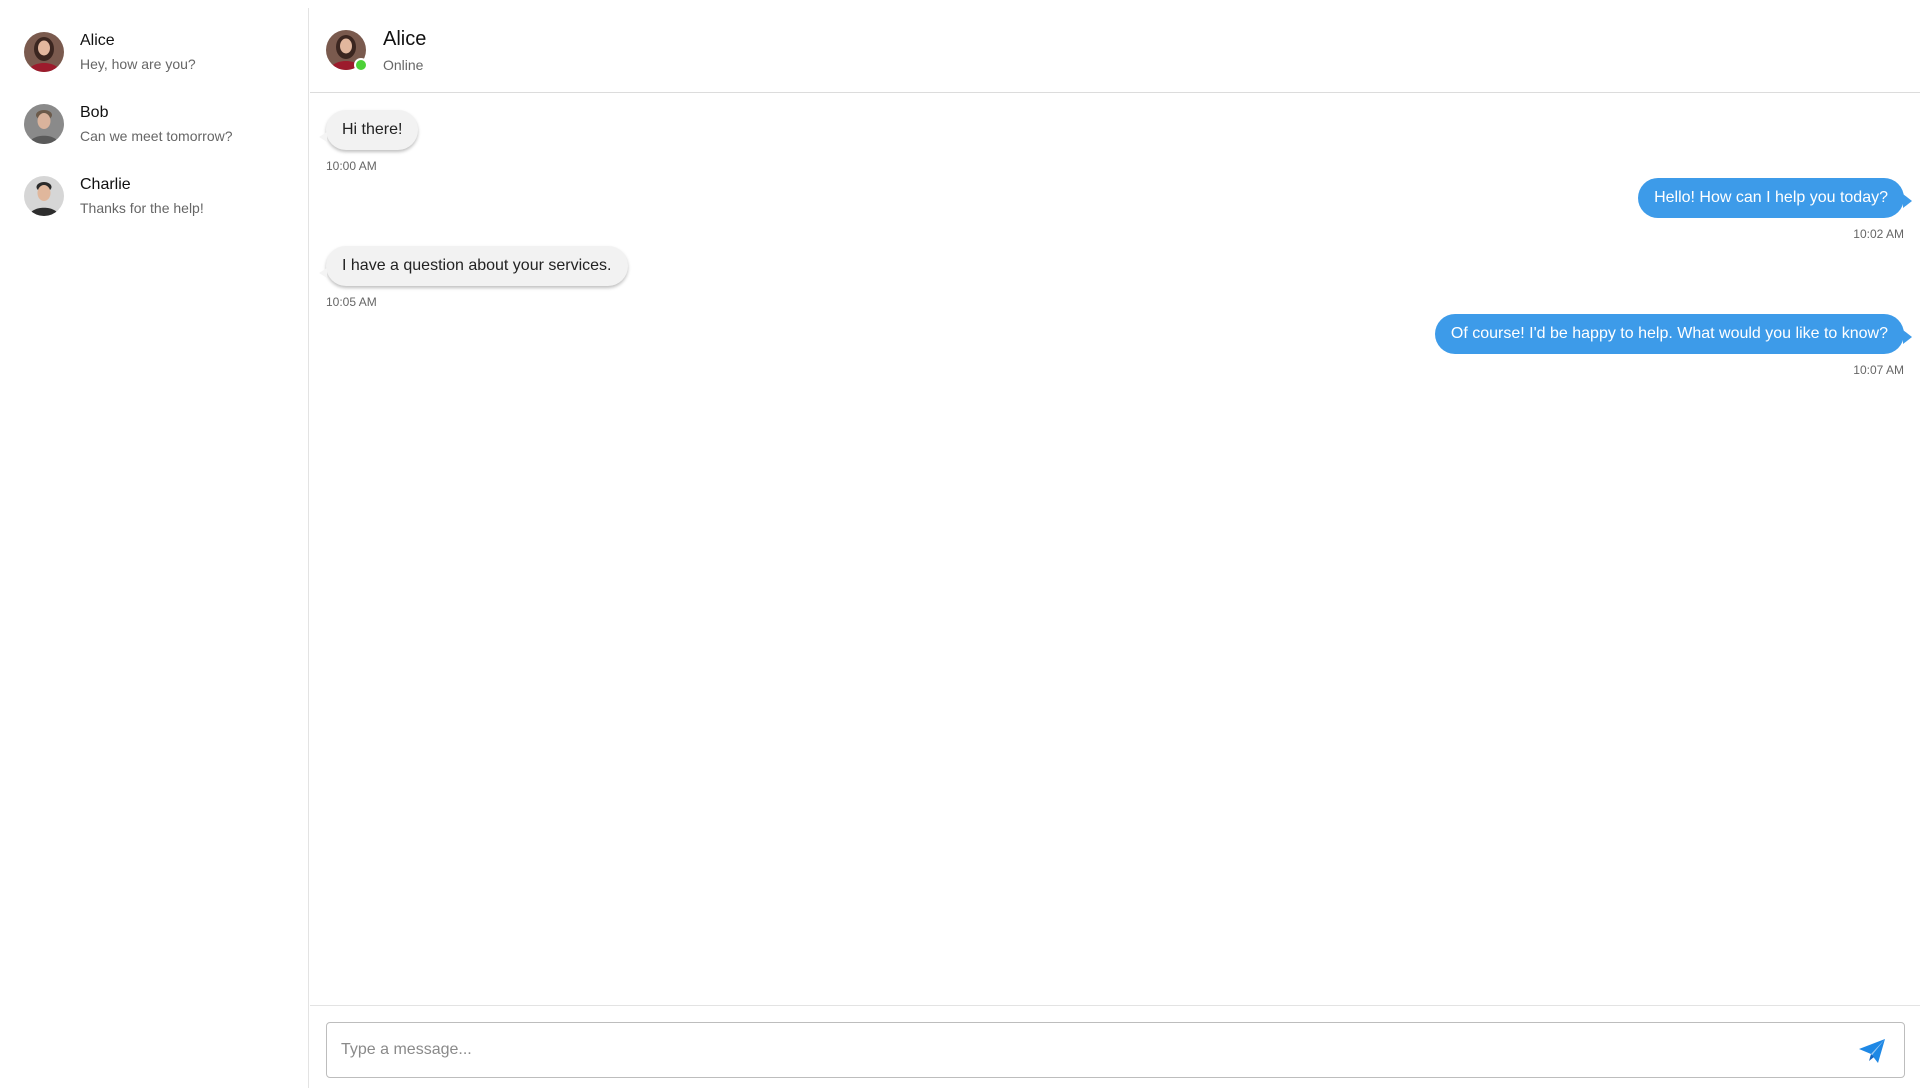 Image resolution: width=1920 pixels, height=1088 pixels. I want to click on conversation-item-alice: Alice Hey, how are you?, so click(154, 44).